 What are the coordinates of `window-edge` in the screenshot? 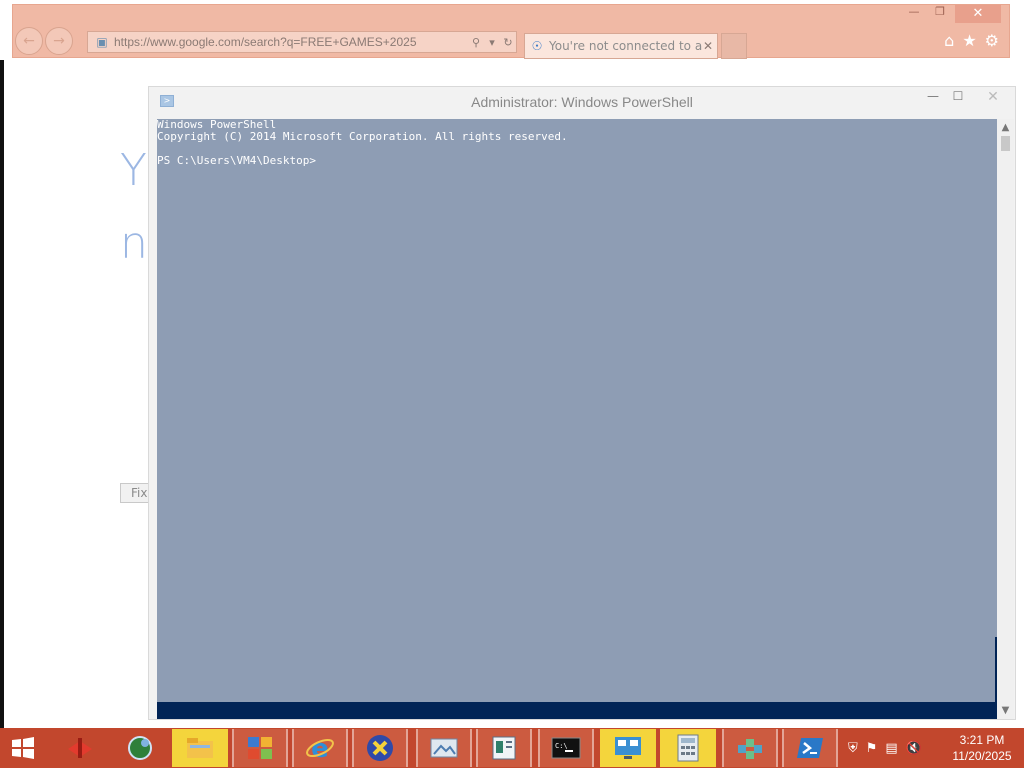 It's located at (2, 394).